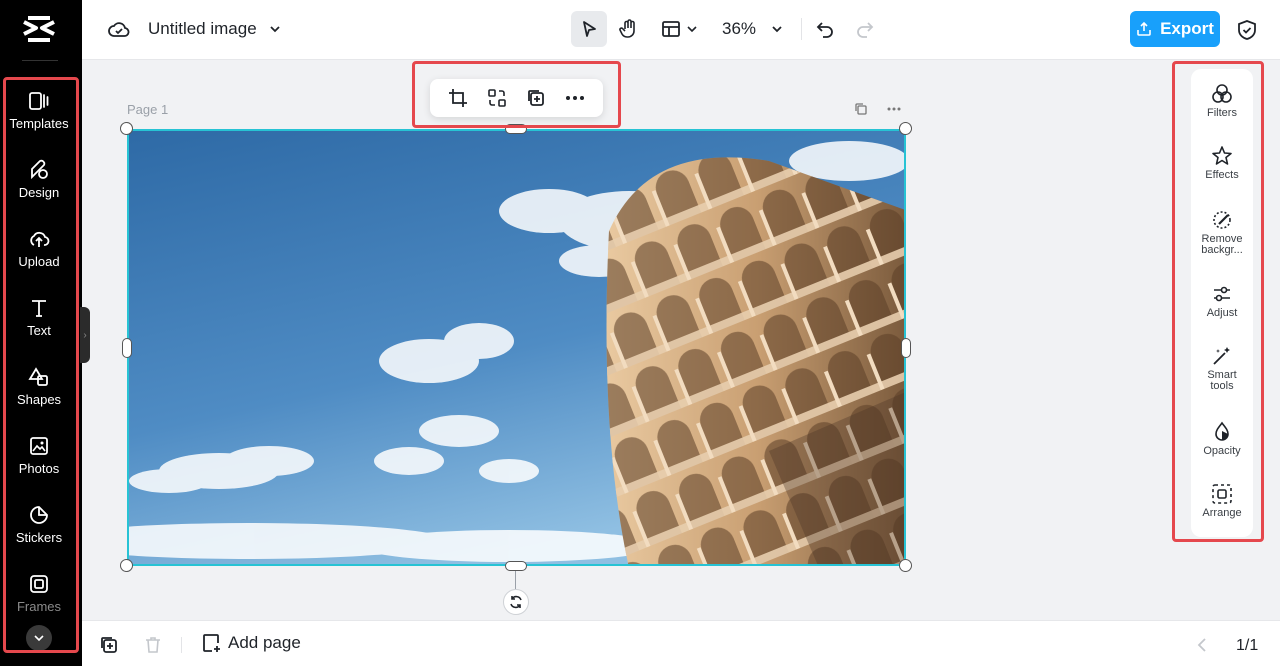  I want to click on logo-divider, so click(40, 60).